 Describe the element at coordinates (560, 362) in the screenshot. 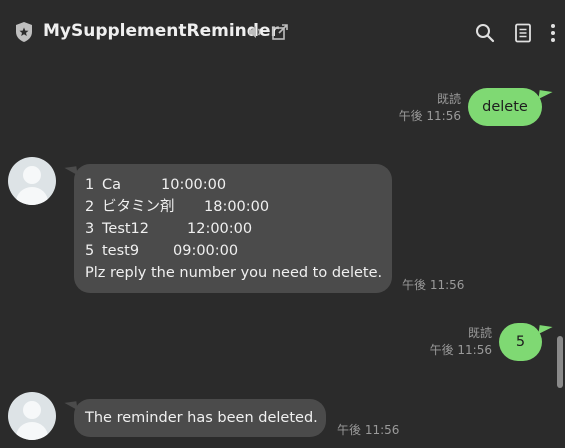

I see `scrollbar-thumb` at that location.